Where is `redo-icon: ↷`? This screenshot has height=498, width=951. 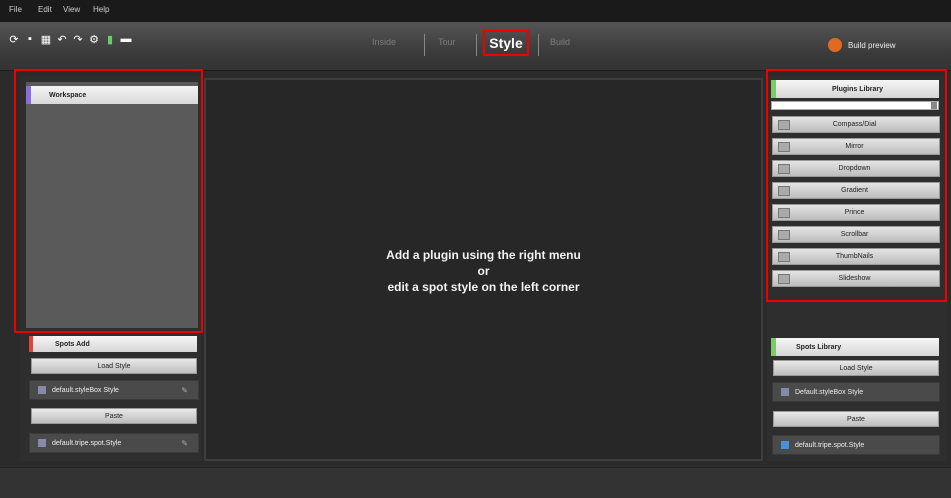 redo-icon: ↷ is located at coordinates (78, 39).